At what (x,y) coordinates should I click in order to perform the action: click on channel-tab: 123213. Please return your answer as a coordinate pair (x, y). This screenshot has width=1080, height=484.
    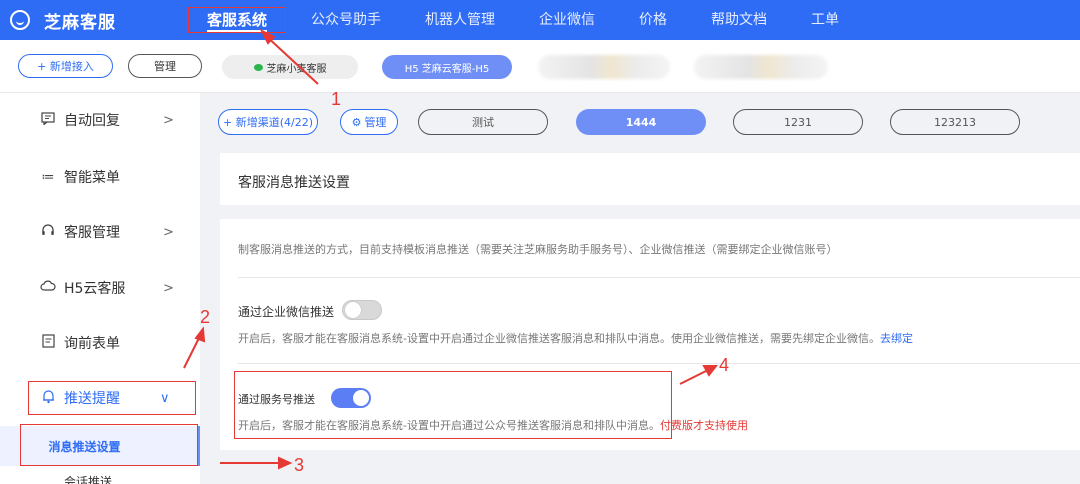
    Looking at the image, I should click on (955, 122).